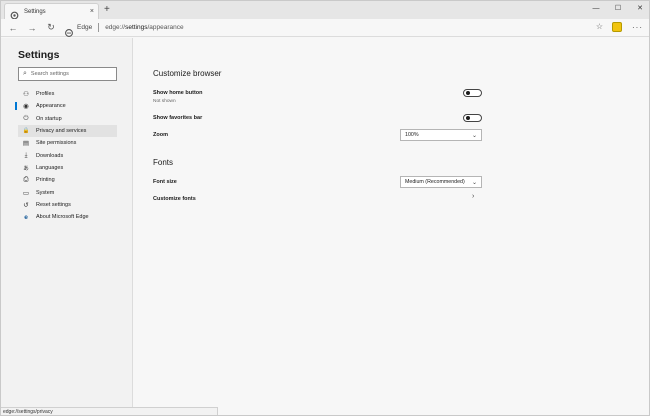 Image resolution: width=650 pixels, height=416 pixels. Describe the element at coordinates (435, 182) in the screenshot. I see `font-size-value: Medium (Recommended)` at that location.